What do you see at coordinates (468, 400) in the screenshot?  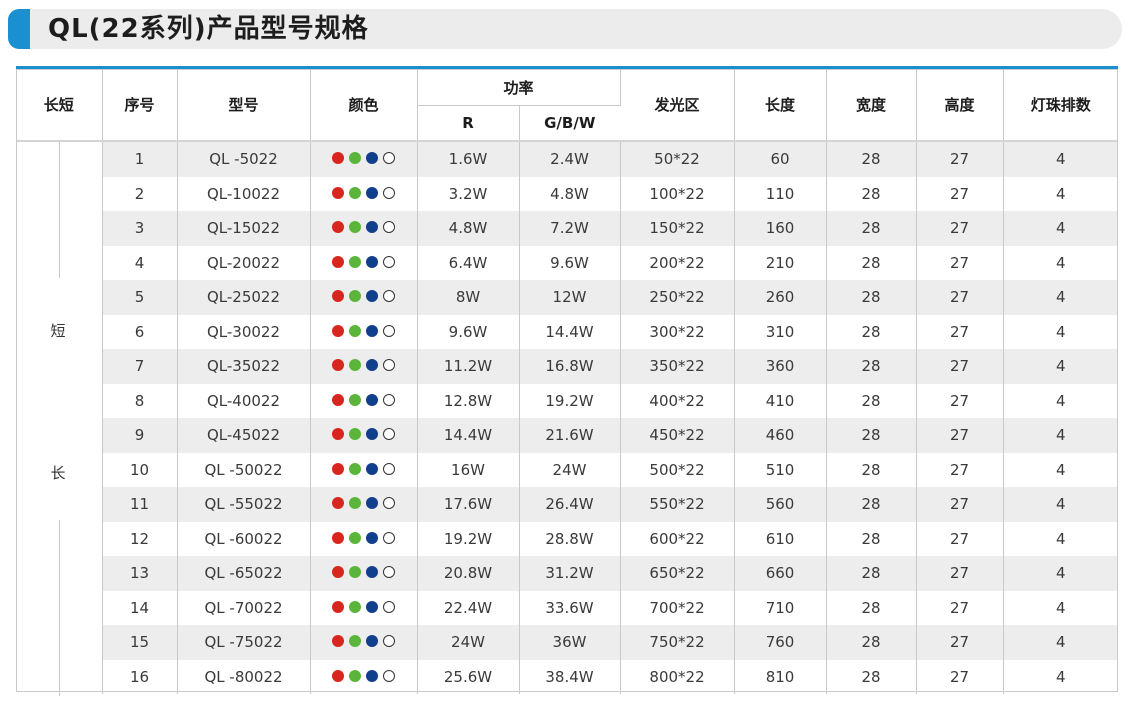 I see `power-r-cell: 12.8W` at bounding box center [468, 400].